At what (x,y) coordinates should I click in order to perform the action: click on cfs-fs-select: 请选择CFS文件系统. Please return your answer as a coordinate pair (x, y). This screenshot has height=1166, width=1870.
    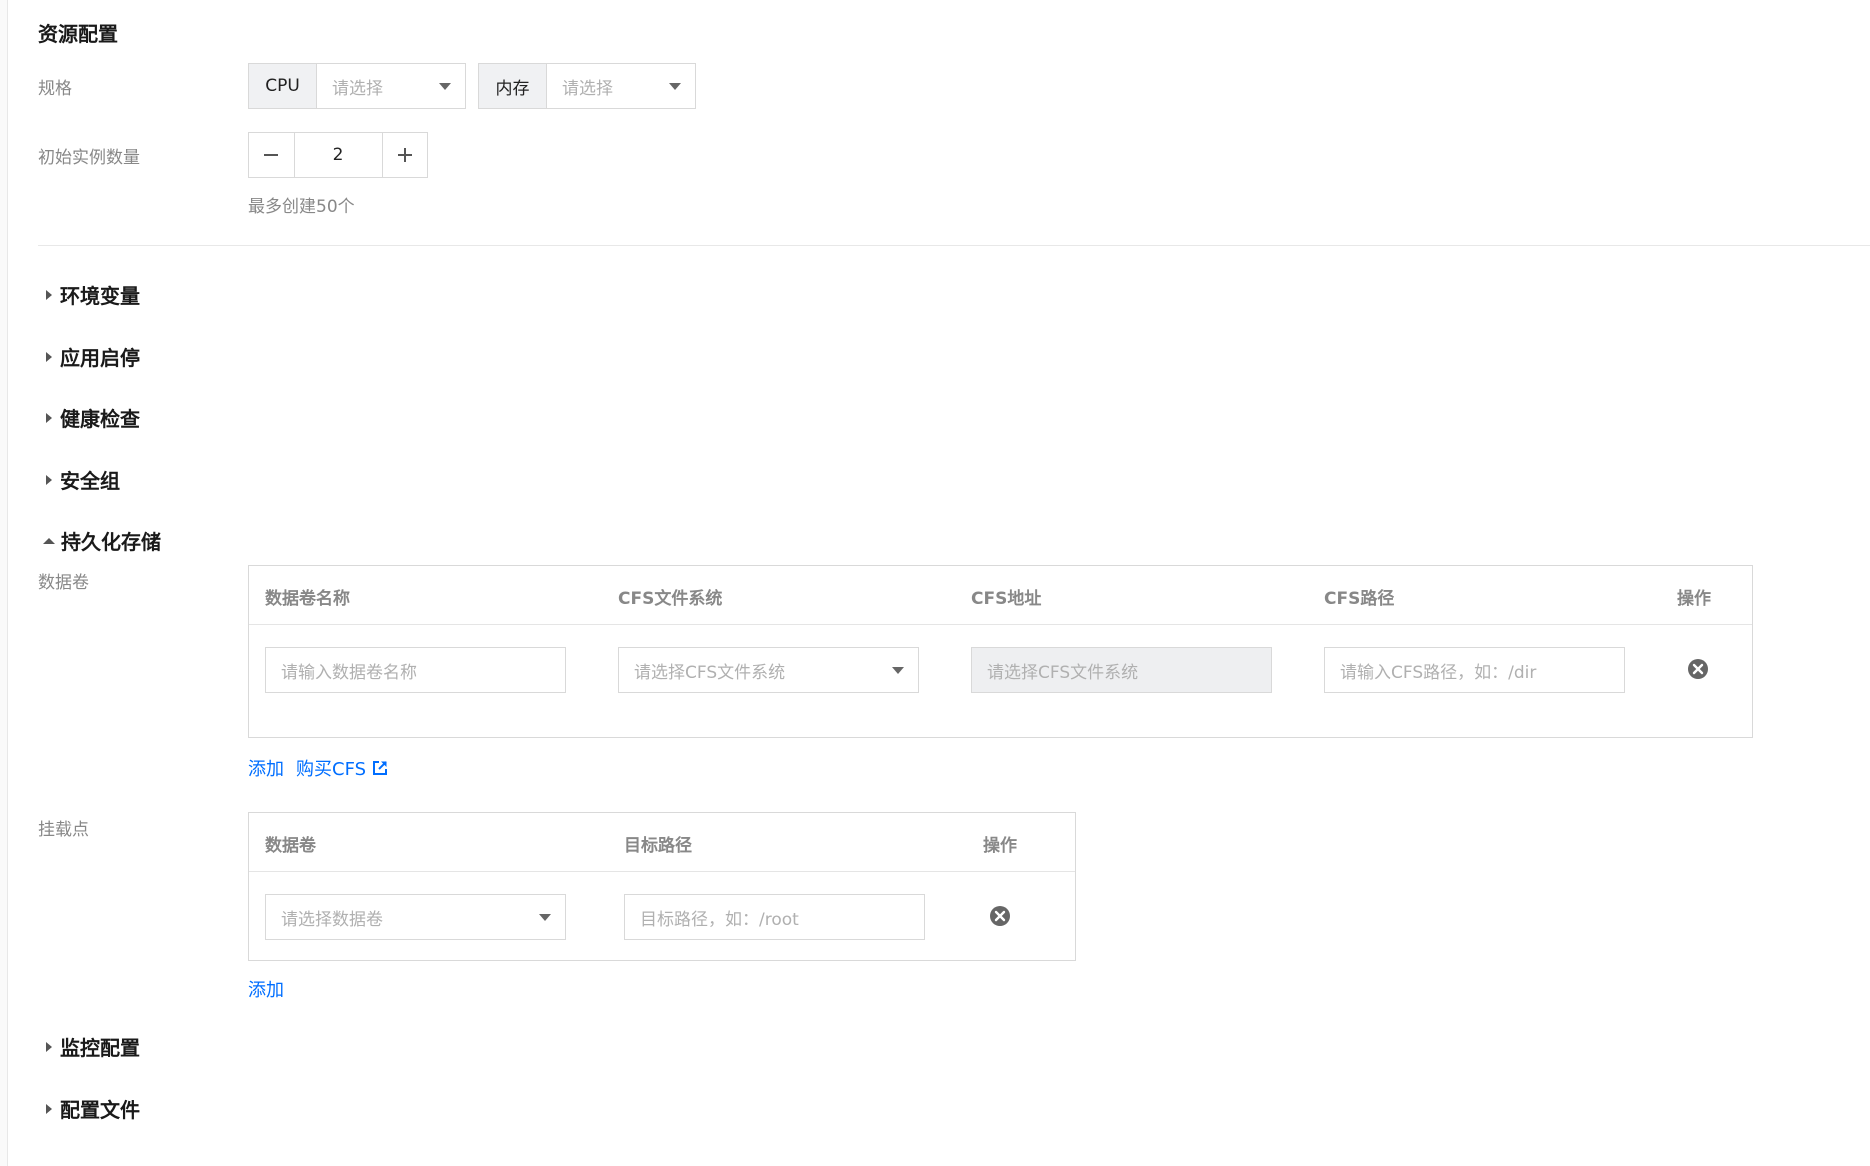
    Looking at the image, I should click on (768, 670).